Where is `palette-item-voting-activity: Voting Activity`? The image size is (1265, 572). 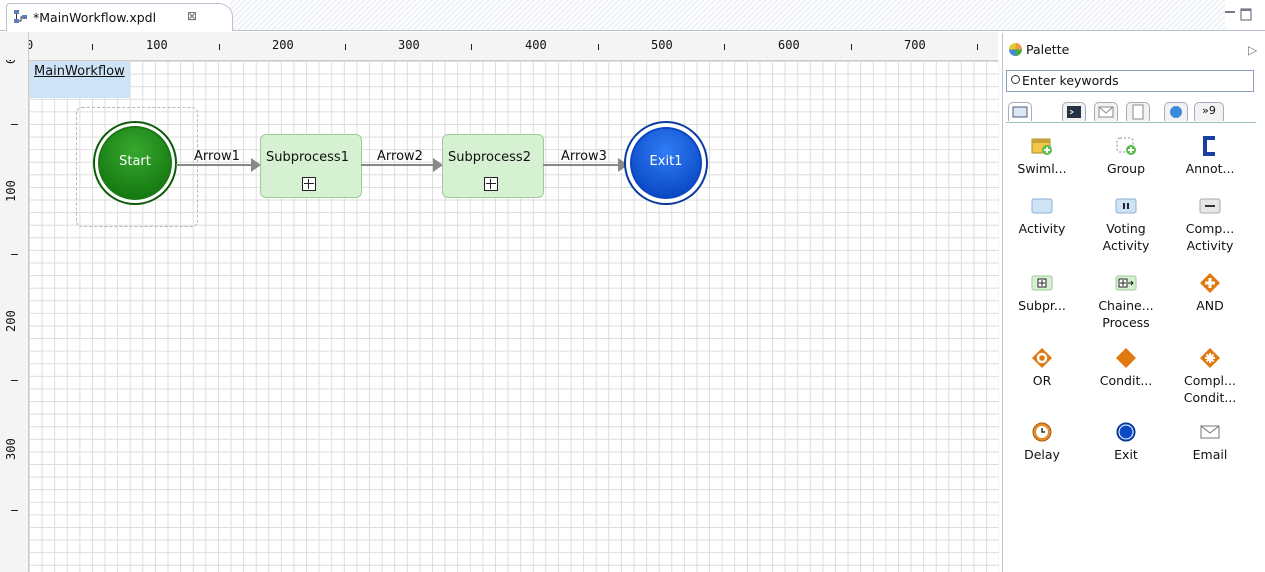 palette-item-voting-activity: Voting Activity is located at coordinates (1126, 225).